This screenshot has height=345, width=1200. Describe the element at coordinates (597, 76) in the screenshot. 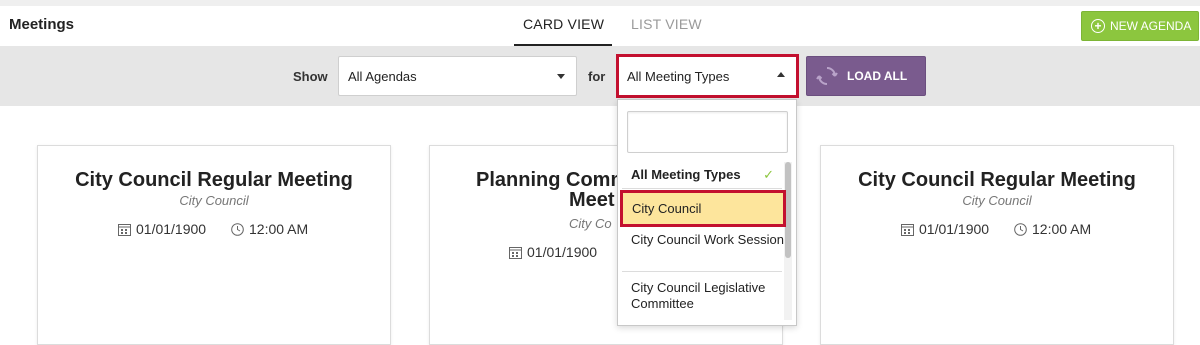

I see `for-label: for` at that location.